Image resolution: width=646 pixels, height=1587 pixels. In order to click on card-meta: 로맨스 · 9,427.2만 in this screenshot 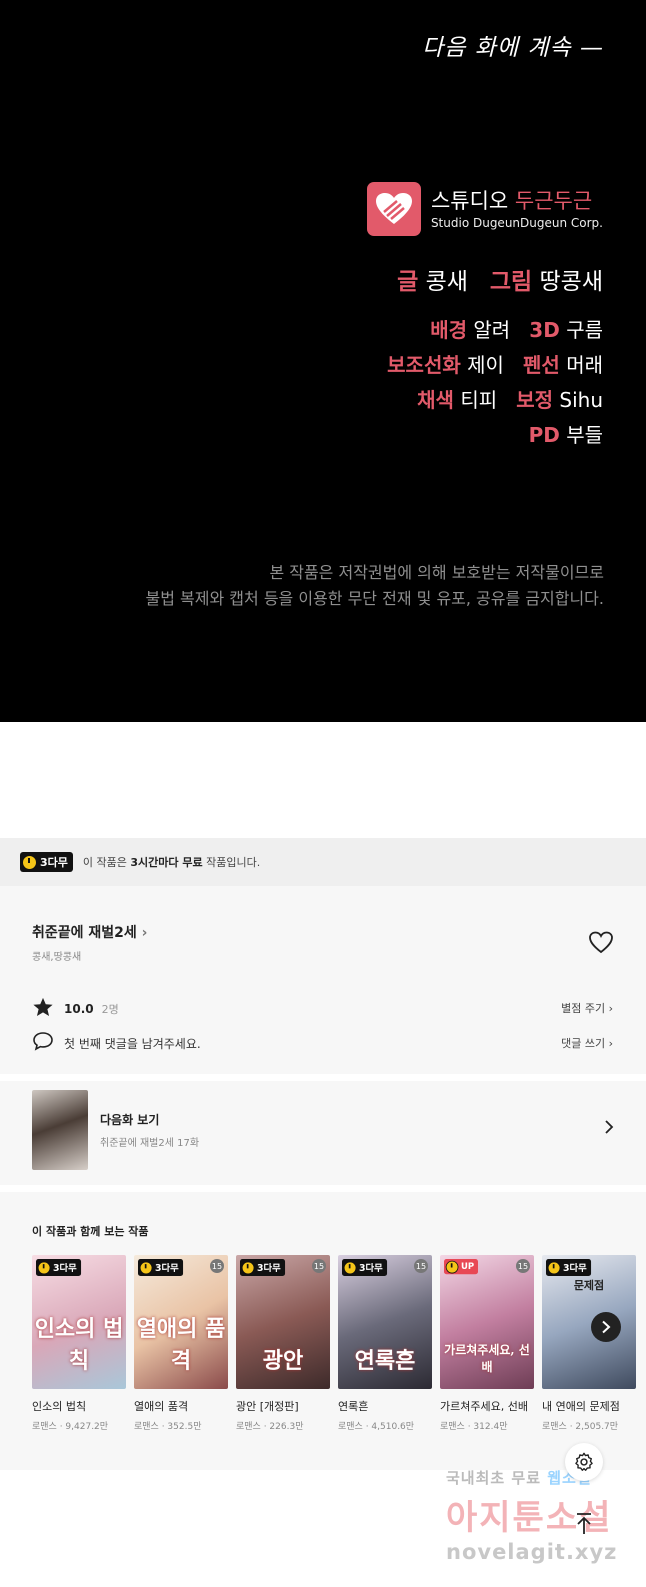, I will do `click(70, 1427)`.